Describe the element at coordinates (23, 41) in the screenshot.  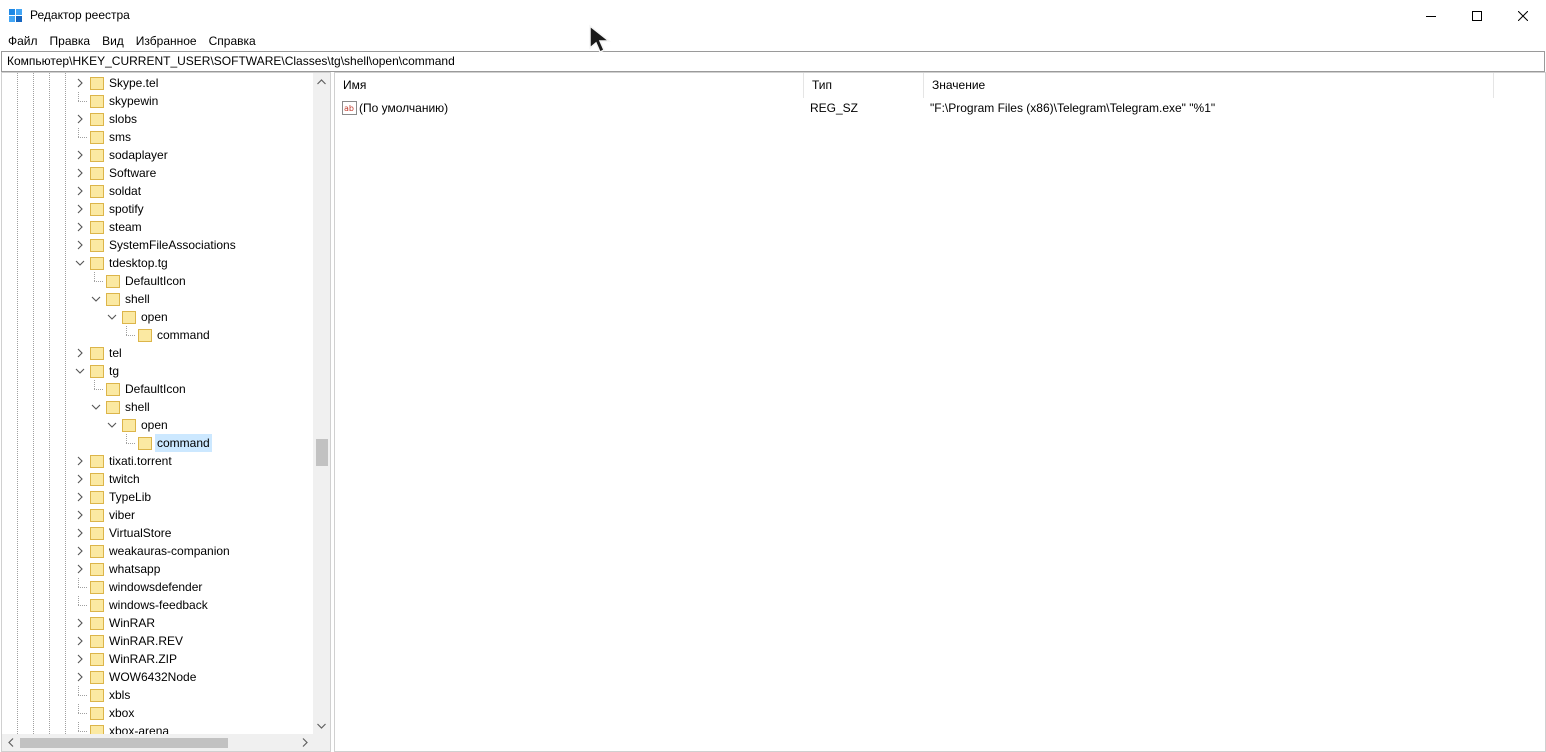
I see `menu-file: Файл` at that location.